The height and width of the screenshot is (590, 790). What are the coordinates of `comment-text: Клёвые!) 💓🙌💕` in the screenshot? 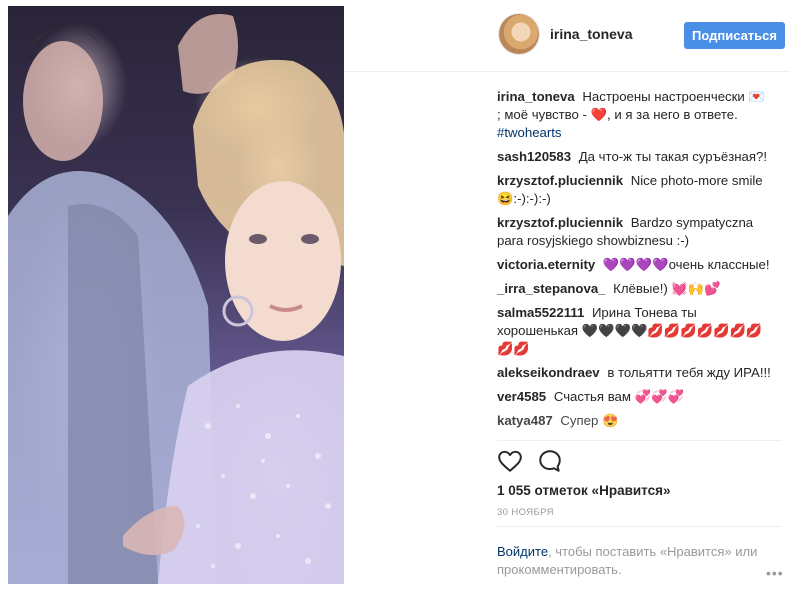 It's located at (667, 288).